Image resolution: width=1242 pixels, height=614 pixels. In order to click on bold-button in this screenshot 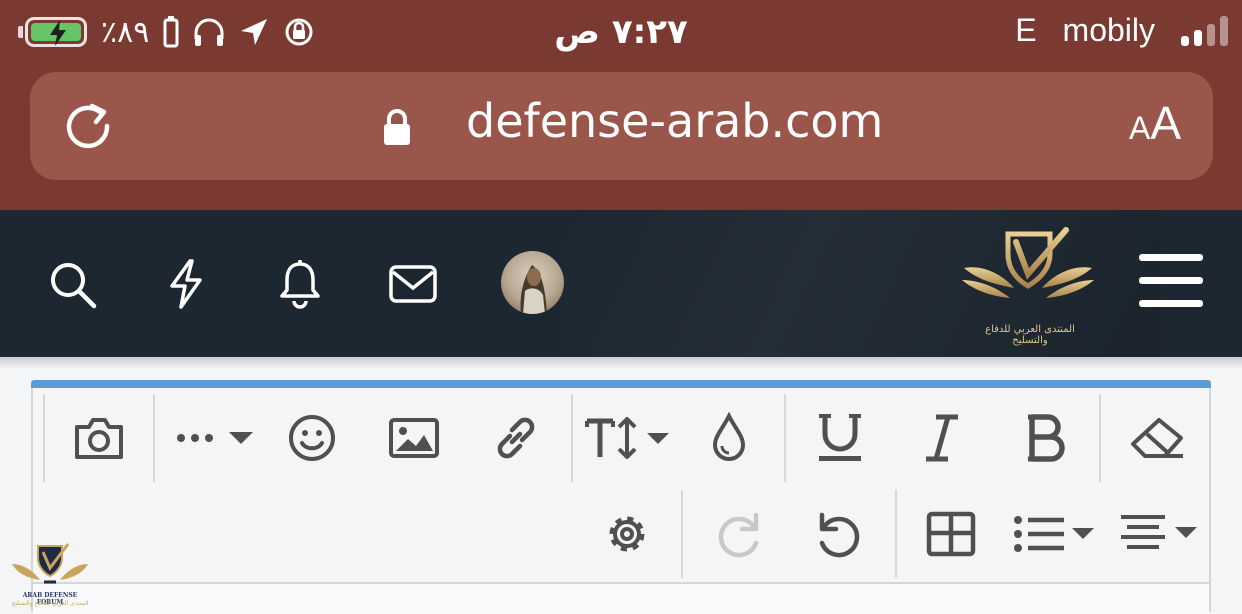, I will do `click(1046, 438)`.